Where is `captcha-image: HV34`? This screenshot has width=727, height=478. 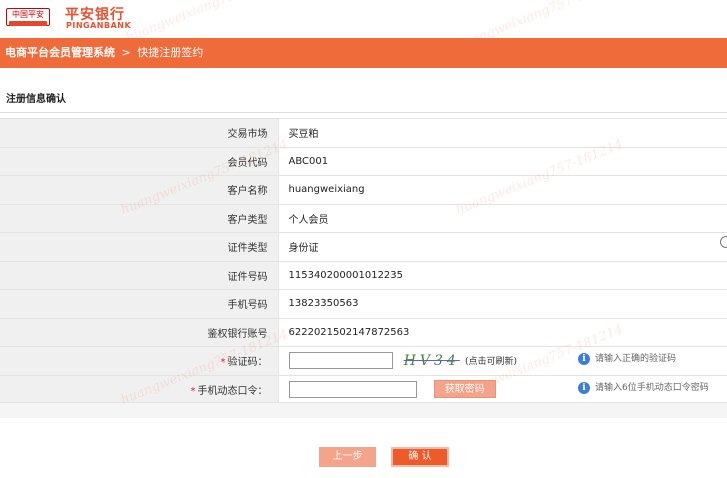 captcha-image: HV34 is located at coordinates (432, 361).